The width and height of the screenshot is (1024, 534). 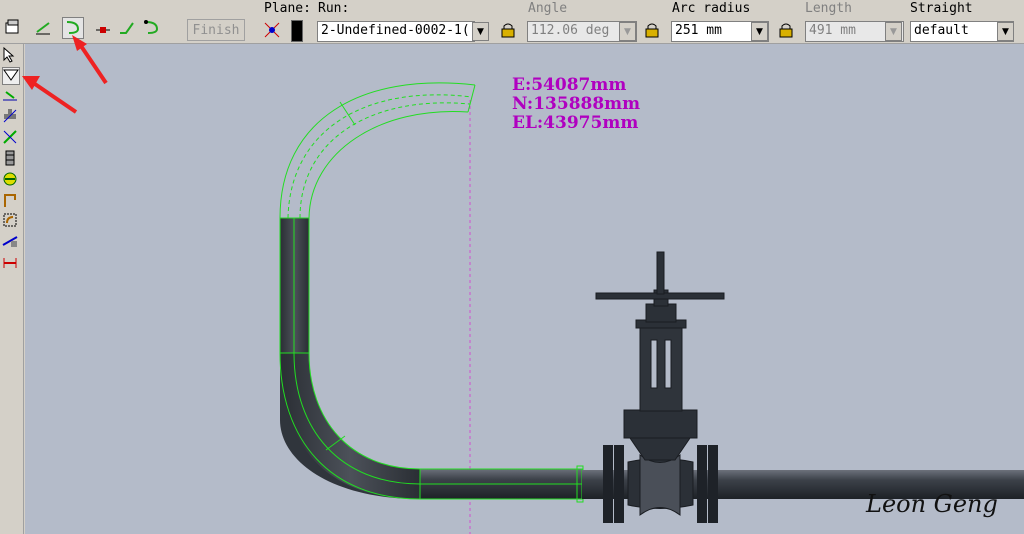 I want to click on length-dropdown-icon: ▼, so click(x=893, y=31).